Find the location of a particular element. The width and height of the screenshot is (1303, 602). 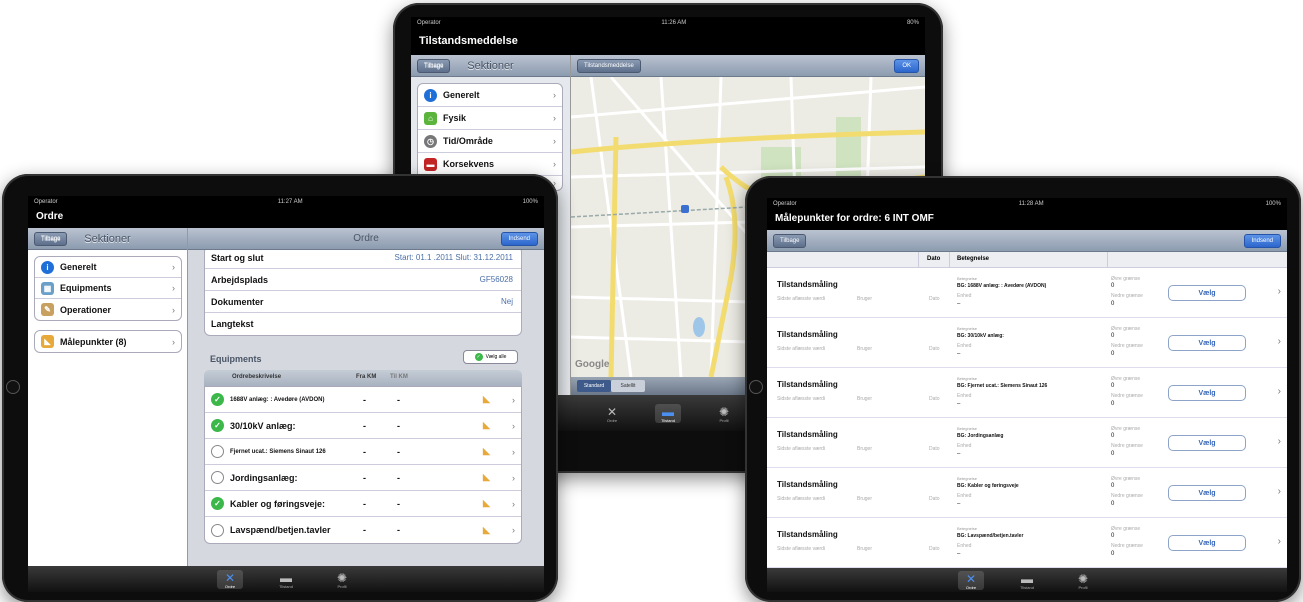

detail-label: Langtekst is located at coordinates (232, 324).